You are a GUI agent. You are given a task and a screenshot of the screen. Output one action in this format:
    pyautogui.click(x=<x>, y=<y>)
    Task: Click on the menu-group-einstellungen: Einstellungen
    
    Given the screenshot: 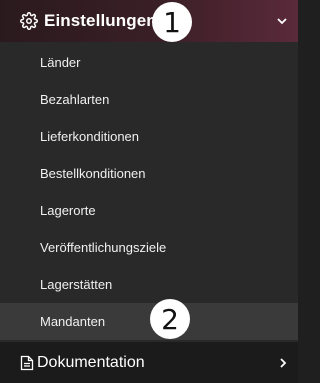 What is the action you would take?
    pyautogui.click(x=149, y=21)
    